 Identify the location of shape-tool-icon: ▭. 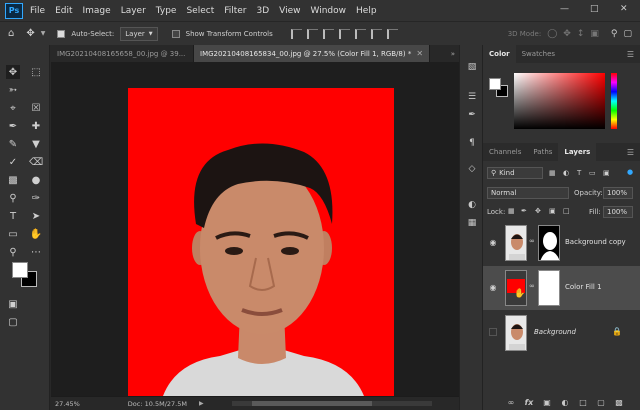
(13, 234).